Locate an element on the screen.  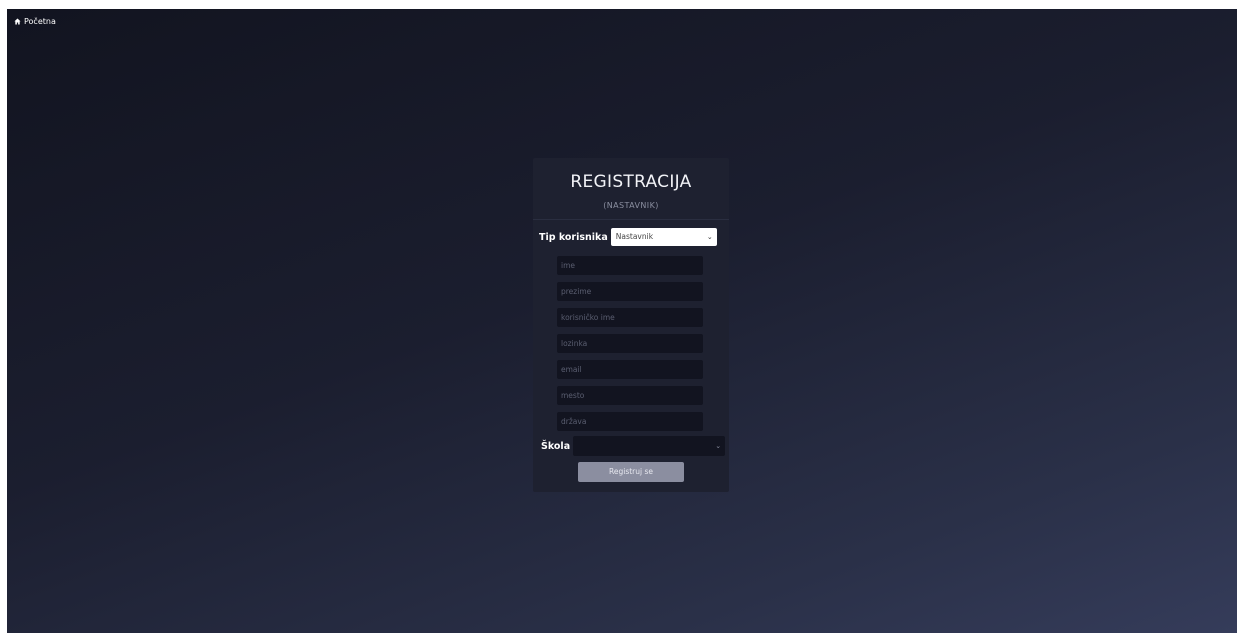
user-type-label: Tip korisnika is located at coordinates (573, 237).